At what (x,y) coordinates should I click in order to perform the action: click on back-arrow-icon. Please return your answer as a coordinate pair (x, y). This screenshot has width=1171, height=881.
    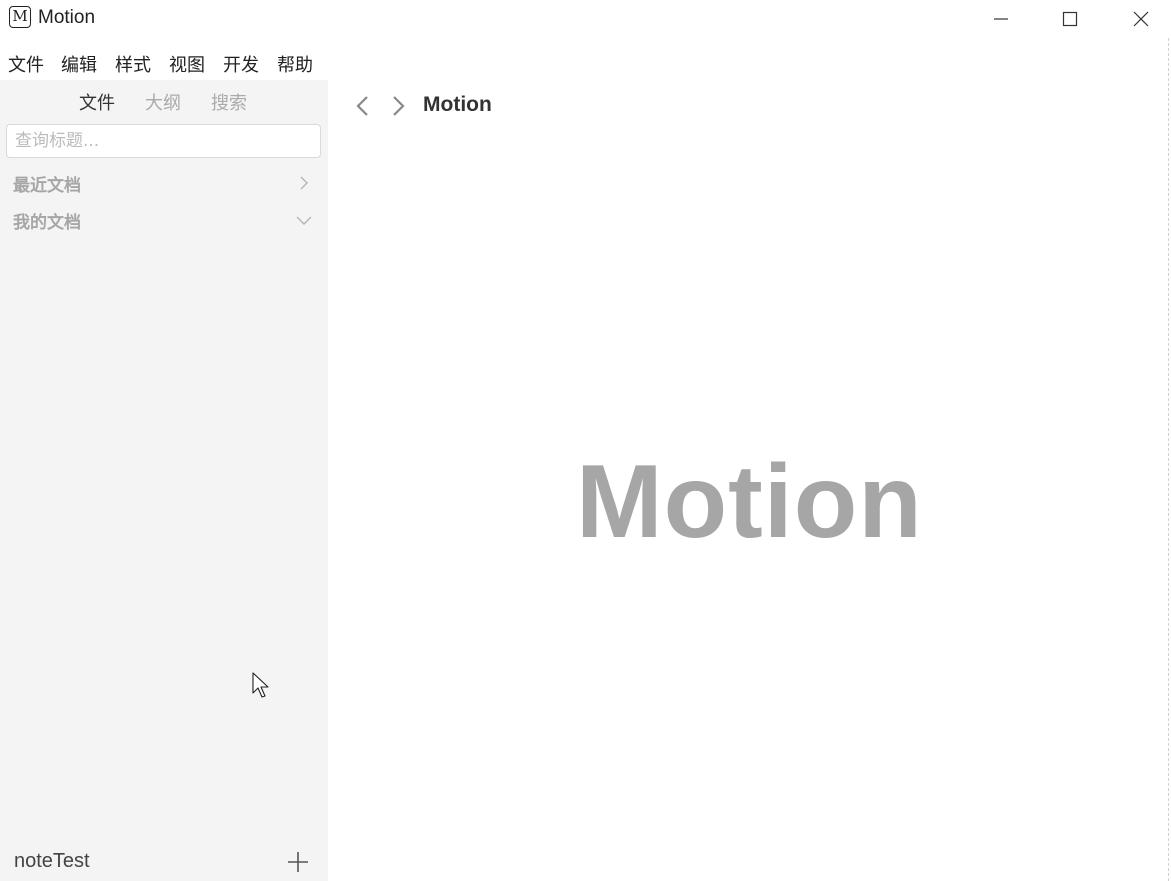
    Looking at the image, I should click on (363, 106).